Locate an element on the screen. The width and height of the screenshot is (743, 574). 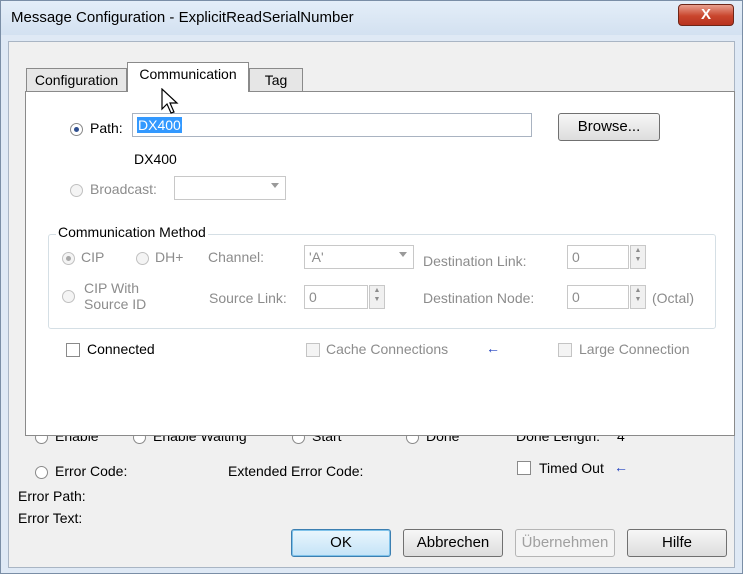
extended-error-code-label: Extended Error Code: is located at coordinates (296, 471).